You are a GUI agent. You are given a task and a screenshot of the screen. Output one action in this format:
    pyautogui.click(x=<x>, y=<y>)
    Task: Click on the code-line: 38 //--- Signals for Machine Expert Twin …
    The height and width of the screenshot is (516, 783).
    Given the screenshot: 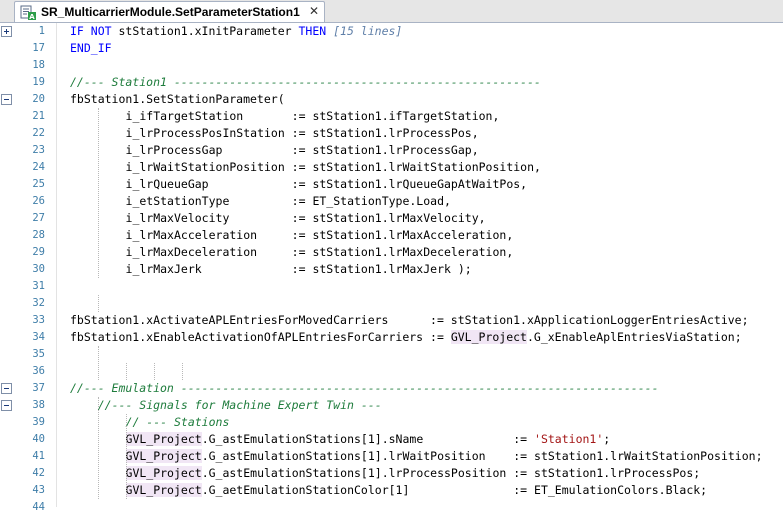 What is the action you would take?
    pyautogui.click(x=391, y=405)
    